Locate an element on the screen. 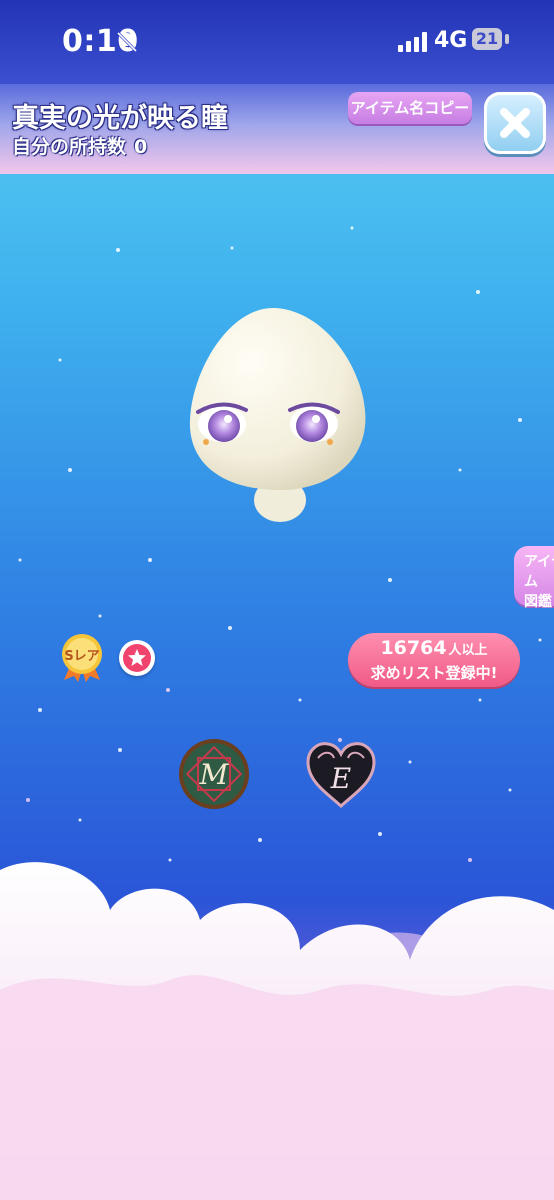 The height and width of the screenshot is (1200, 554). copy-item-name-button: アイテム名コピー is located at coordinates (410, 108).